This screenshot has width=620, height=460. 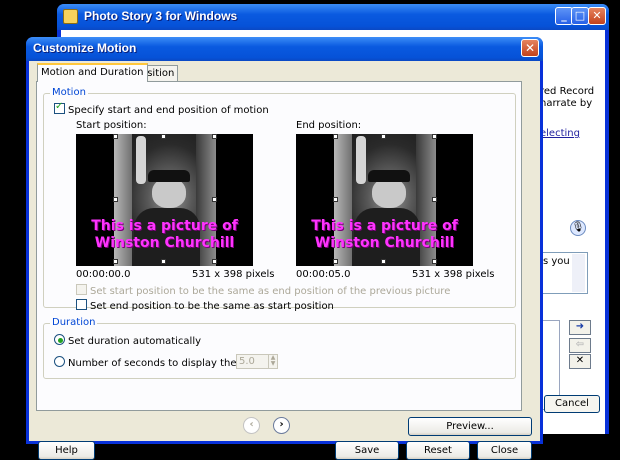 What do you see at coordinates (384, 243) in the screenshot?
I see `end-caption-line-2: Winston Churchill` at bounding box center [384, 243].